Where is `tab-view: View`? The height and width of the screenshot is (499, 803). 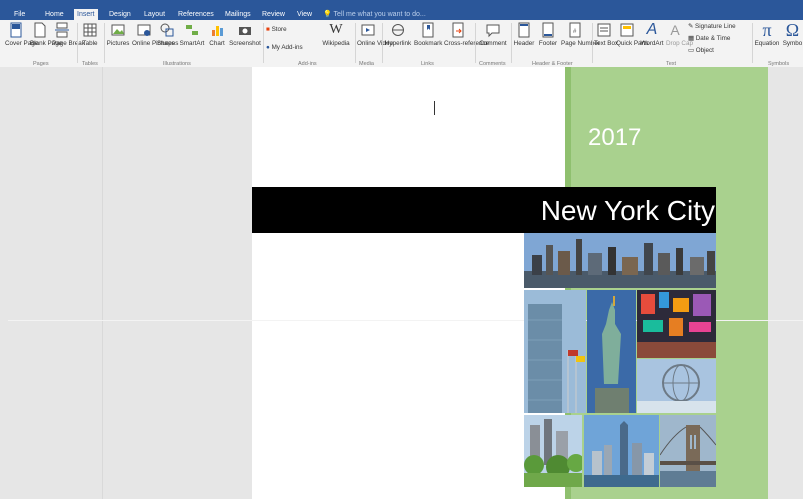 tab-view: View is located at coordinates (304, 14).